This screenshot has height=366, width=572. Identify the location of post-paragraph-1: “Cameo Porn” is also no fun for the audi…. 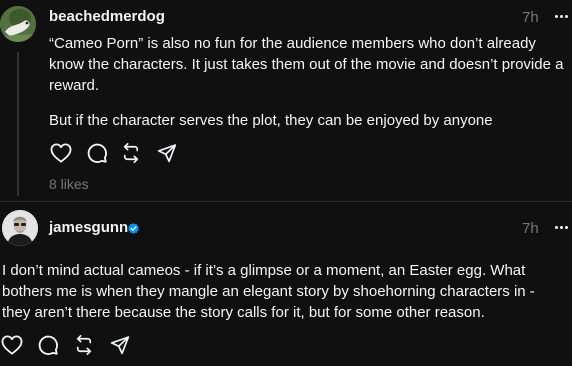
(306, 64).